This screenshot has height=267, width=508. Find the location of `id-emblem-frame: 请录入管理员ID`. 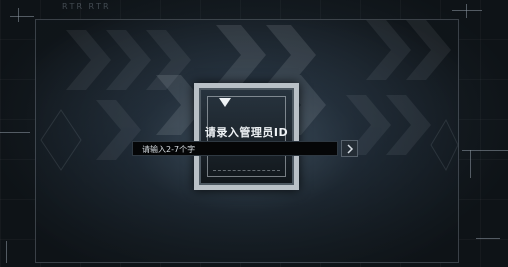

id-emblem-frame: 请录入管理员ID is located at coordinates (246, 136).